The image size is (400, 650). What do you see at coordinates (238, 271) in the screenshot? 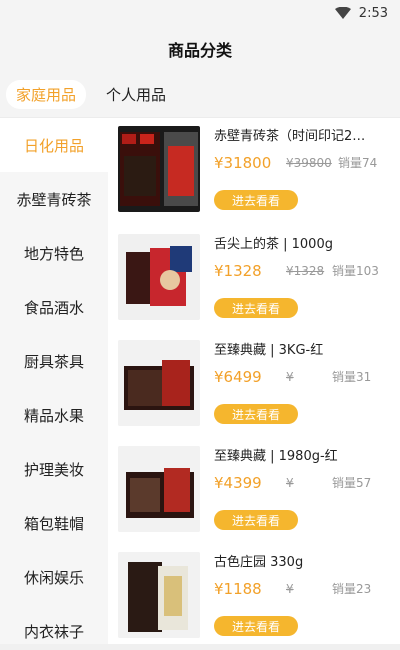
I see `product-price: ¥1328` at bounding box center [238, 271].